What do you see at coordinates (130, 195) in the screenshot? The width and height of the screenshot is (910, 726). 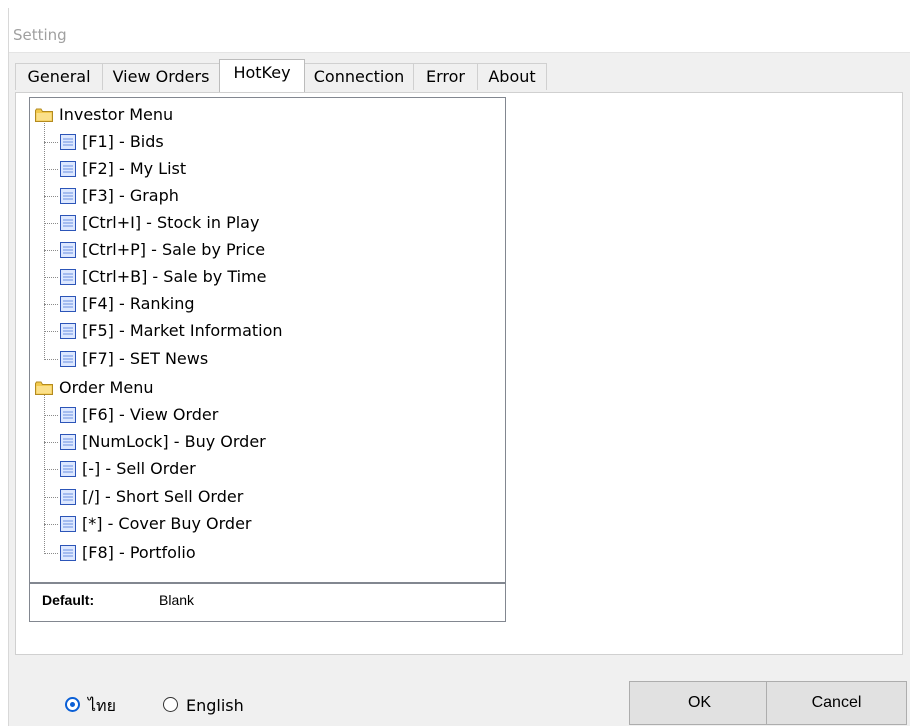 I see `tree-item-label: [F3] - Graph` at bounding box center [130, 195].